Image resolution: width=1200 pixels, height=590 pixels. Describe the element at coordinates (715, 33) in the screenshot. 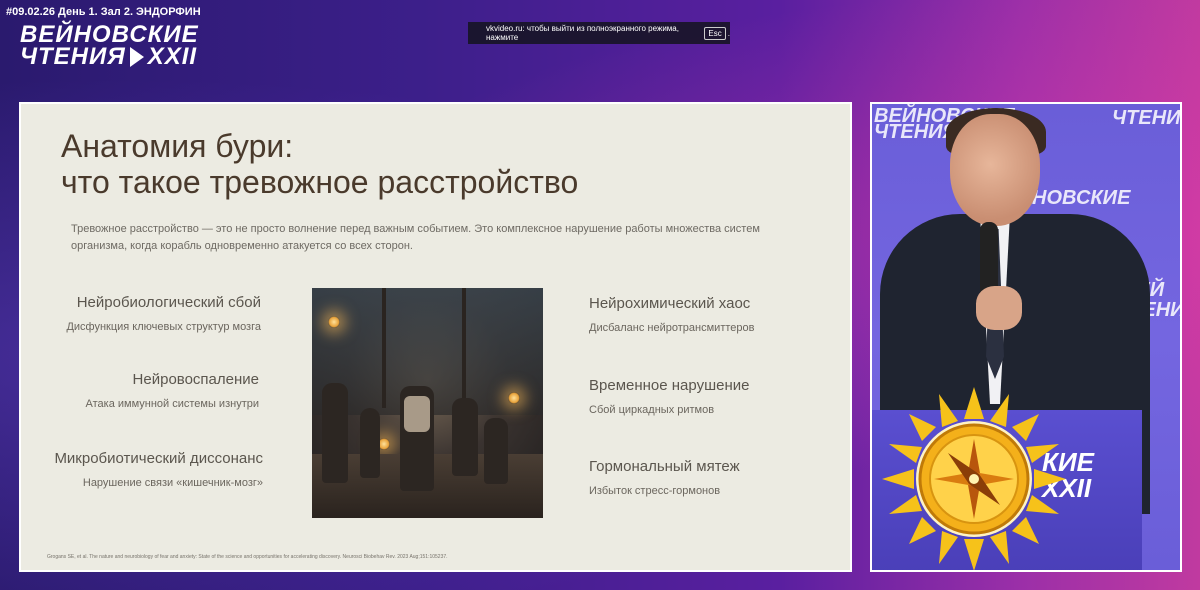

I see `esc-key-badge: Esc` at that location.